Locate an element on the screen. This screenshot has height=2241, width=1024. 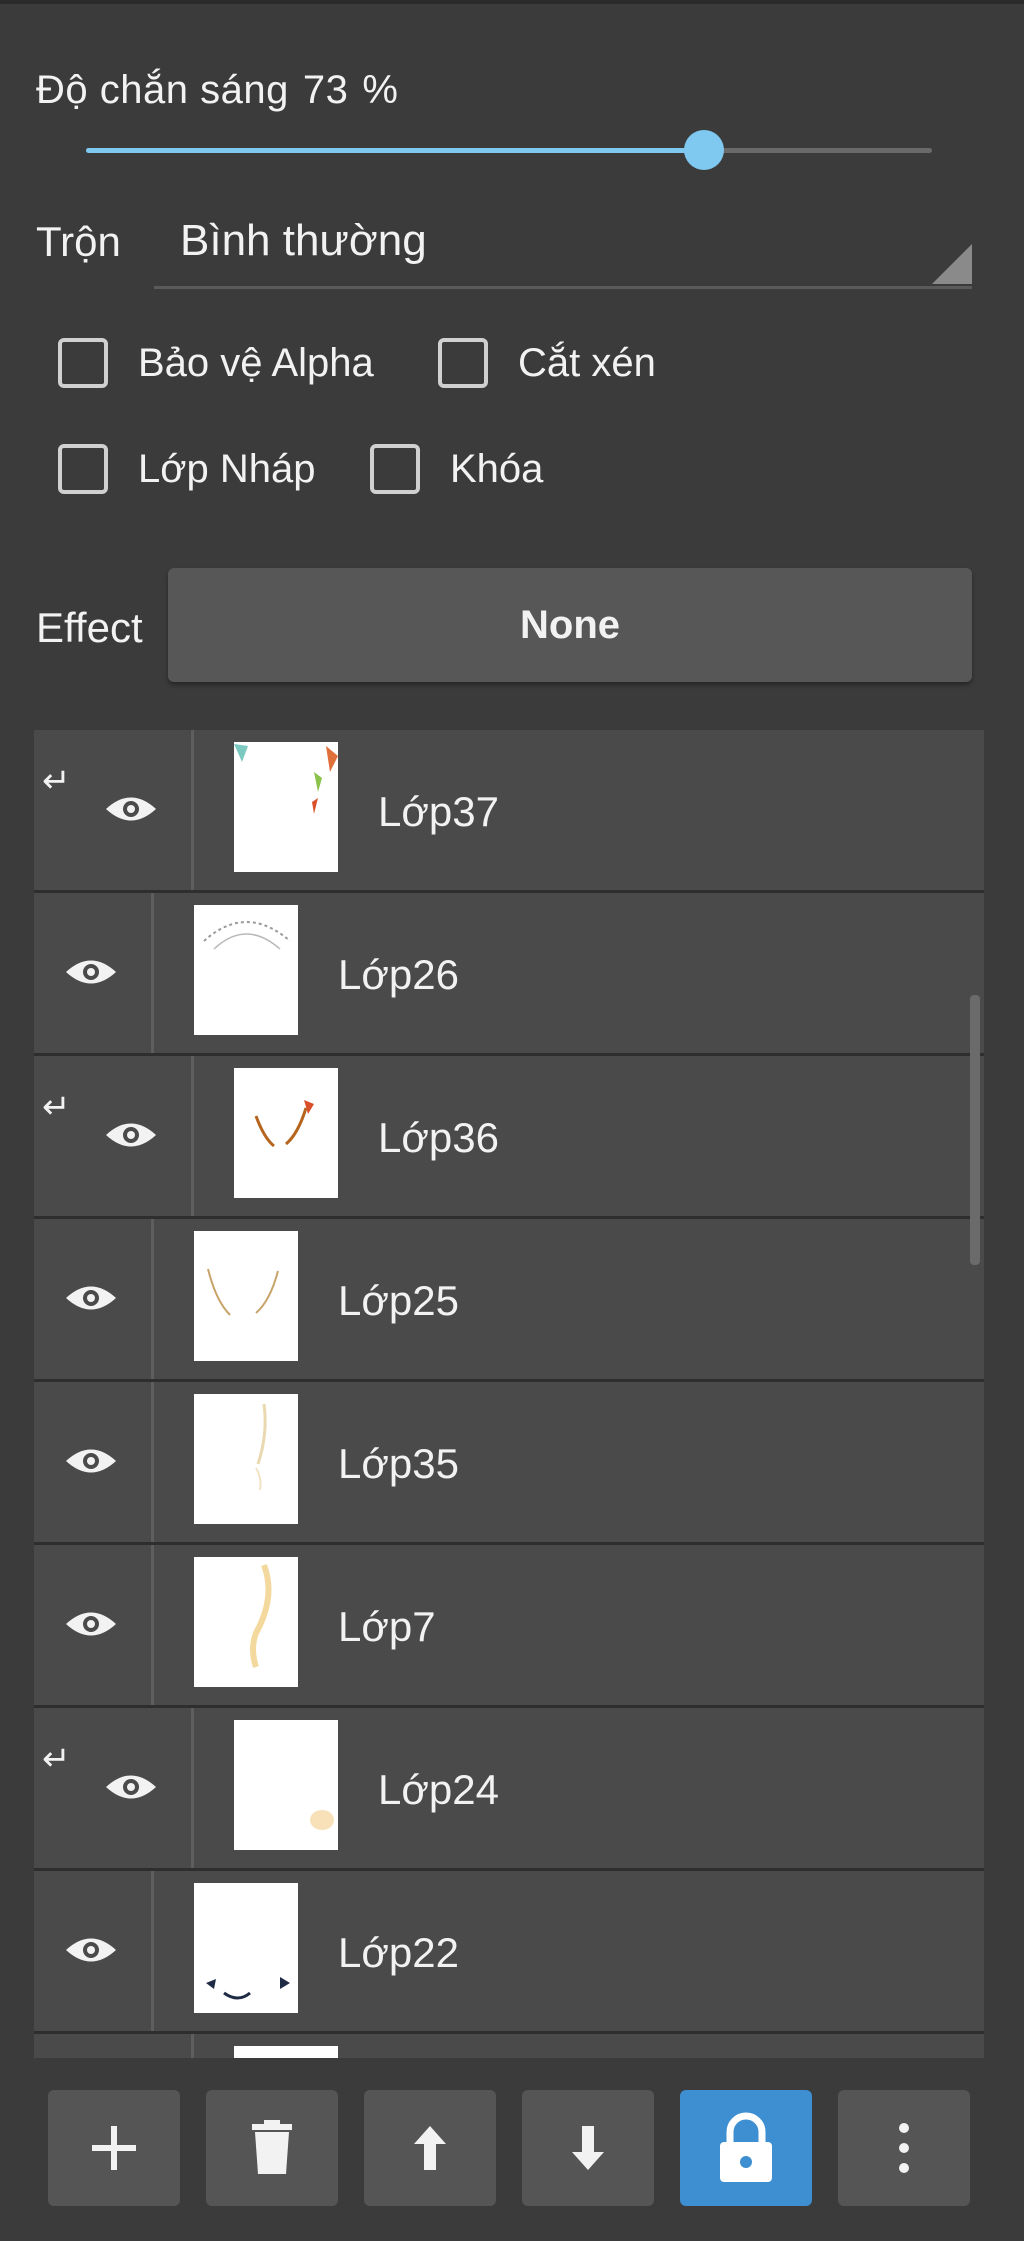
more-options-button is located at coordinates (904, 2148).